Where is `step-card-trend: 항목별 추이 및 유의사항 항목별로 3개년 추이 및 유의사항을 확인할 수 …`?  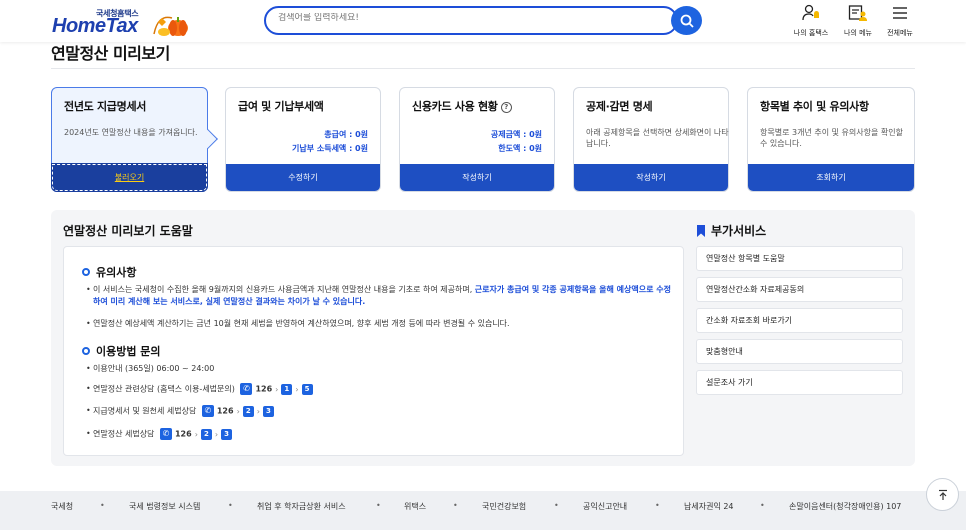 step-card-trend: 항목별 추이 및 유의사항 항목별로 3개년 추이 및 유의사항을 확인할 수 … is located at coordinates (831, 139).